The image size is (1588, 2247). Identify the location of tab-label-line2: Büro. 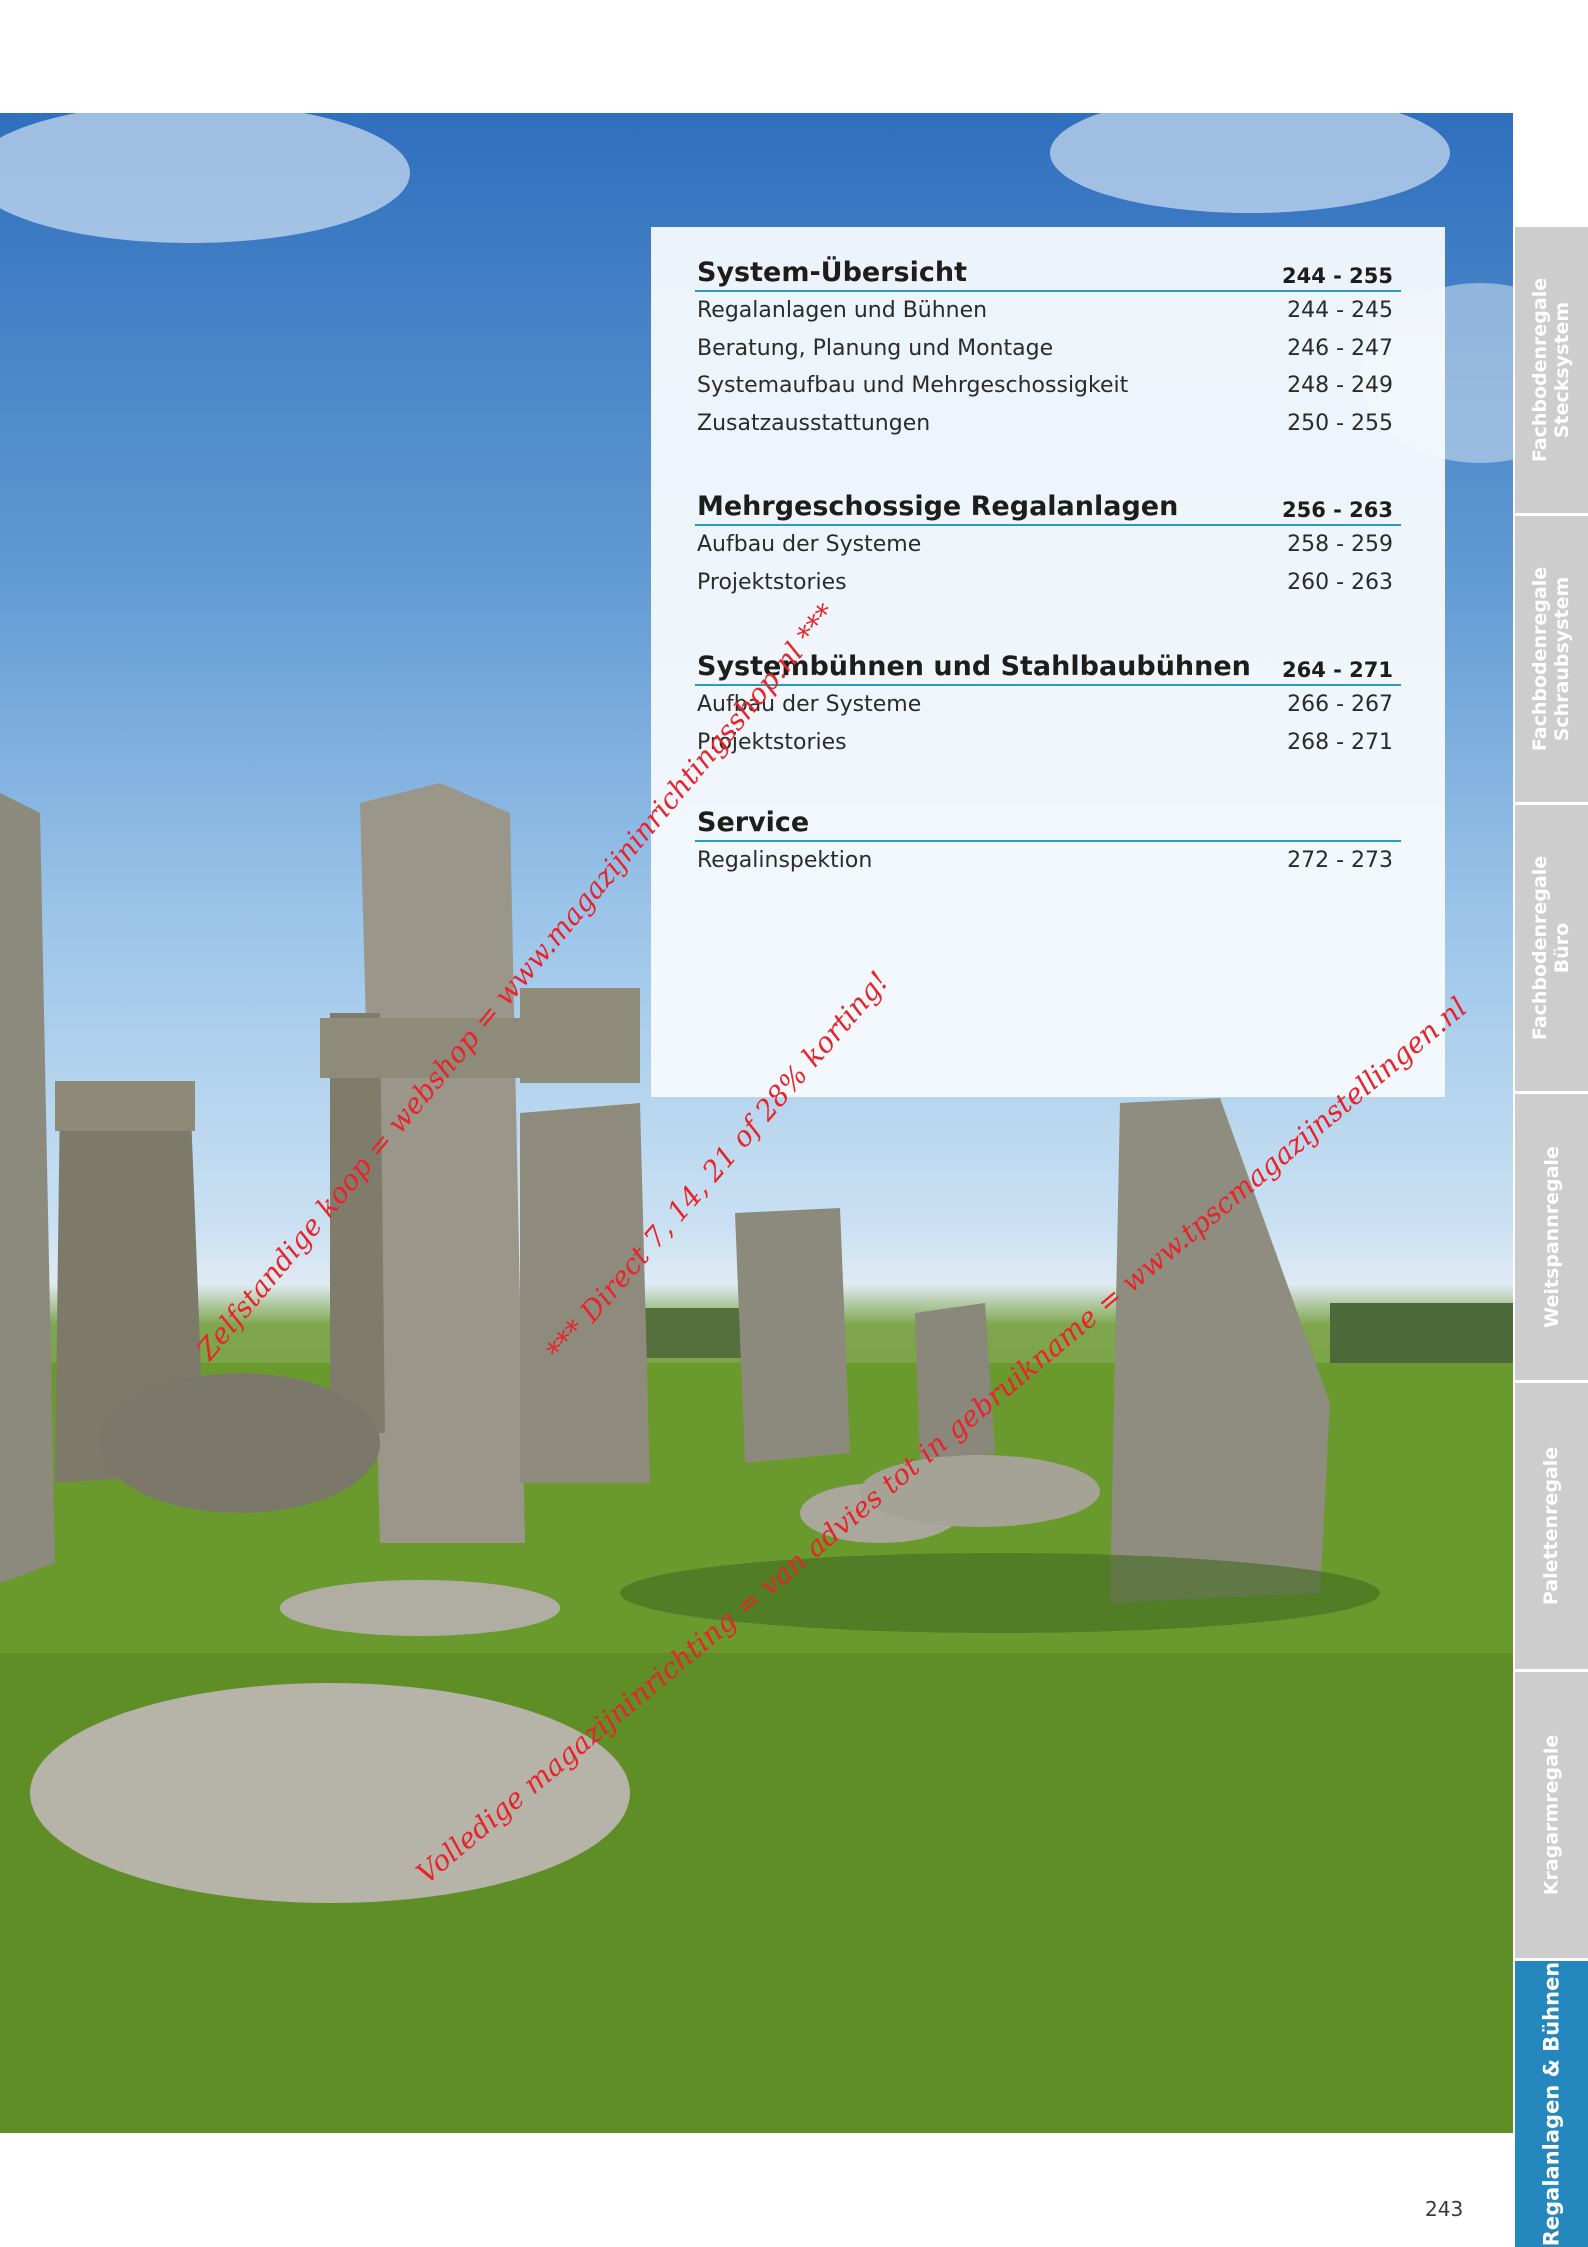
(1562, 948).